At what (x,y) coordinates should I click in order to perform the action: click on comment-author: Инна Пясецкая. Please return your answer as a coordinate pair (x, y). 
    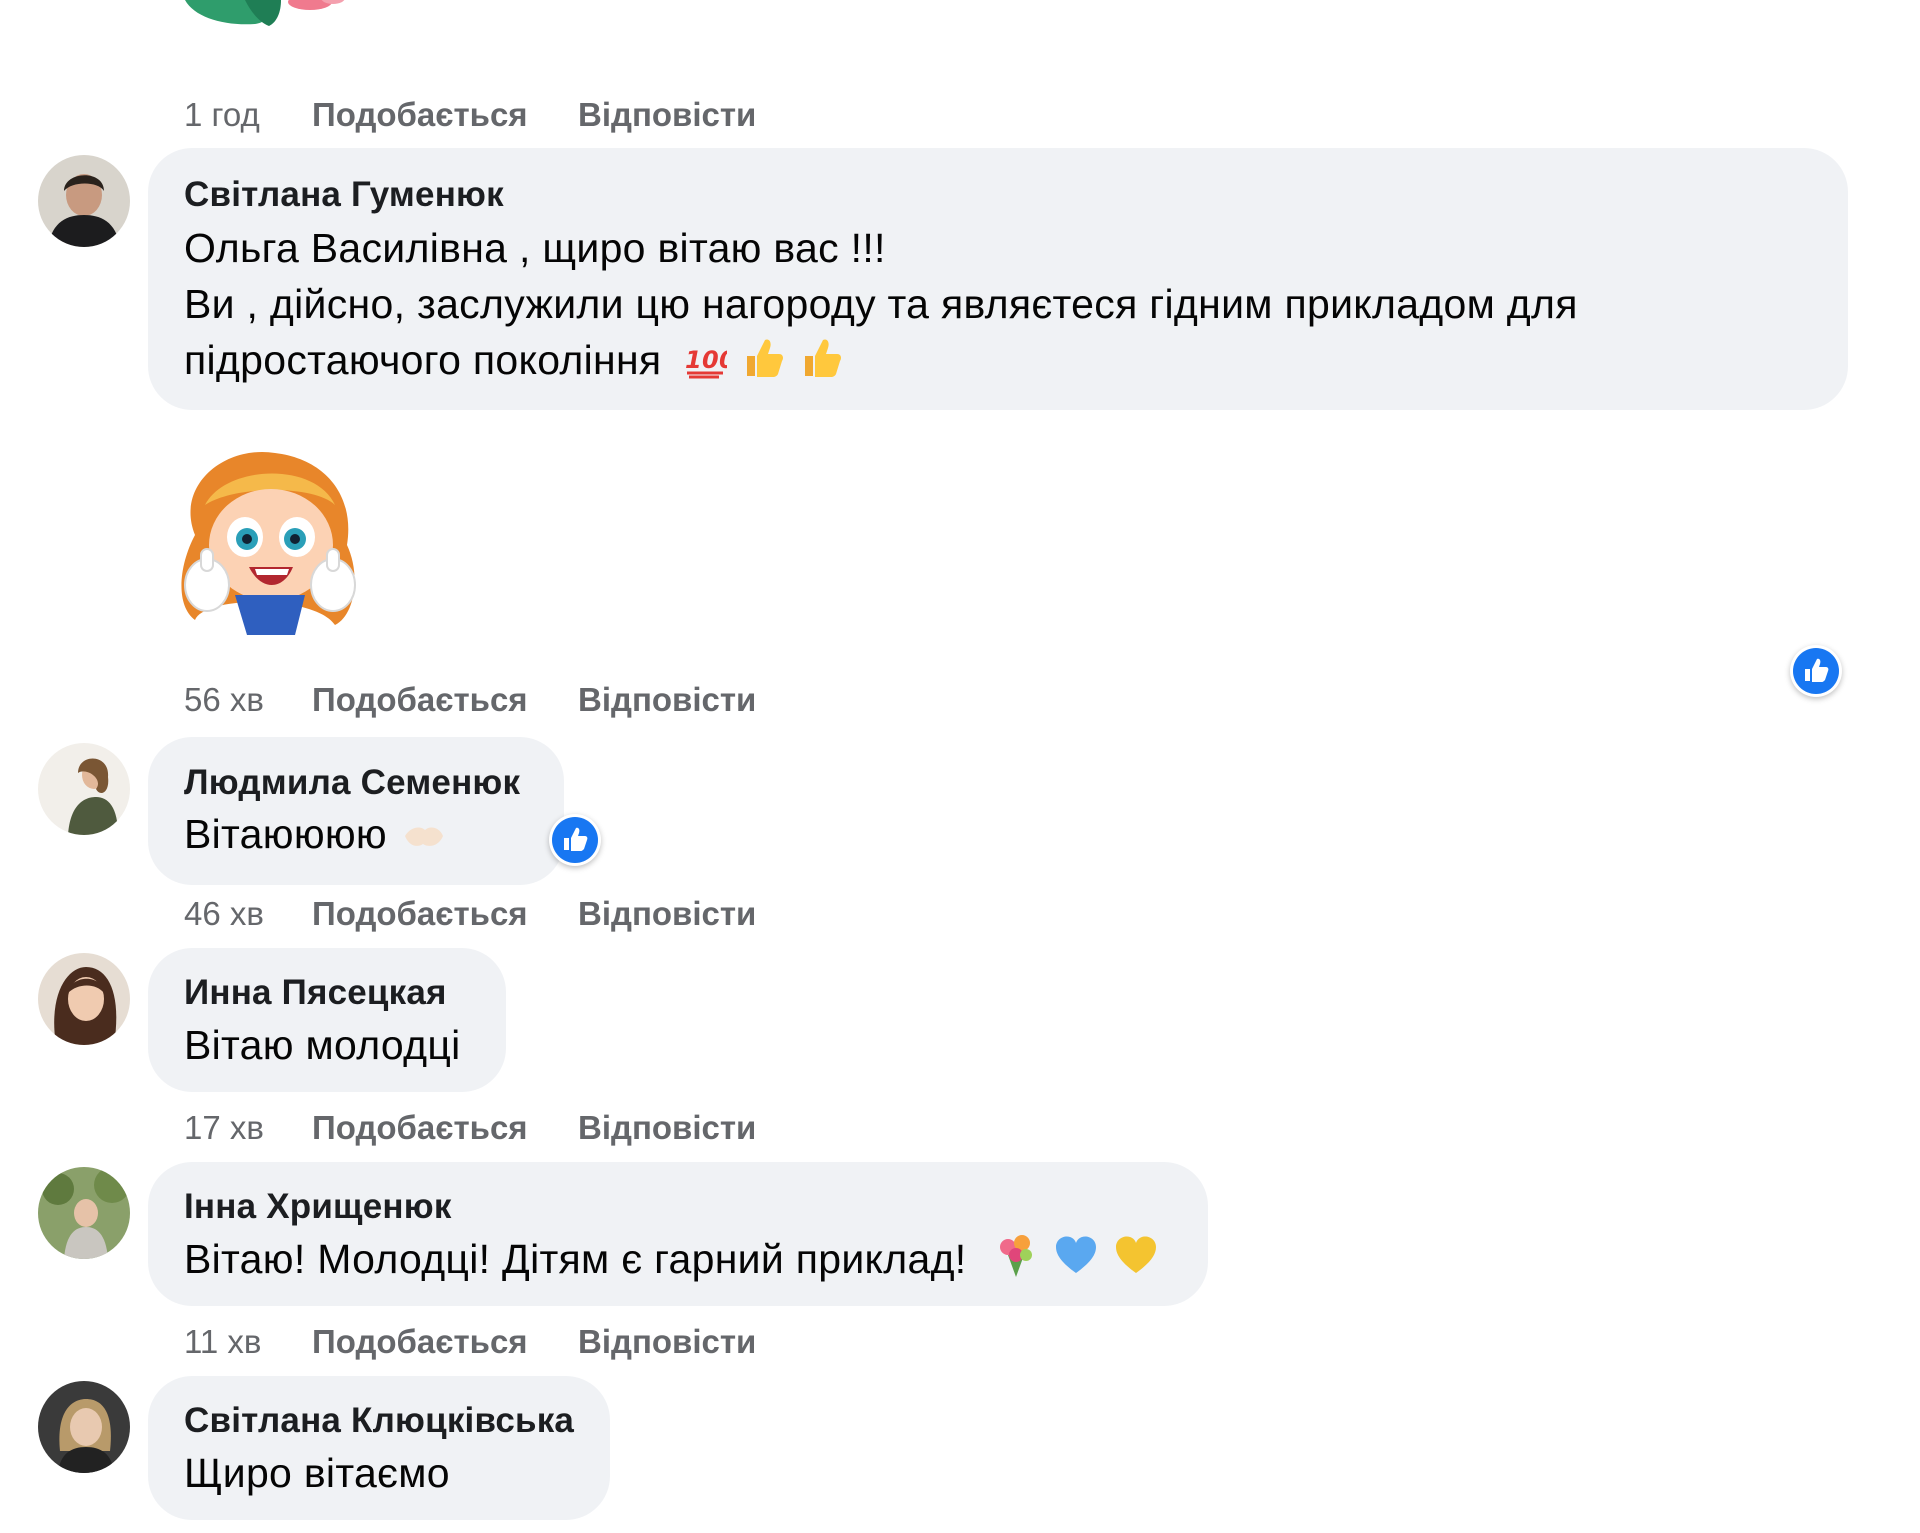
    Looking at the image, I should click on (315, 993).